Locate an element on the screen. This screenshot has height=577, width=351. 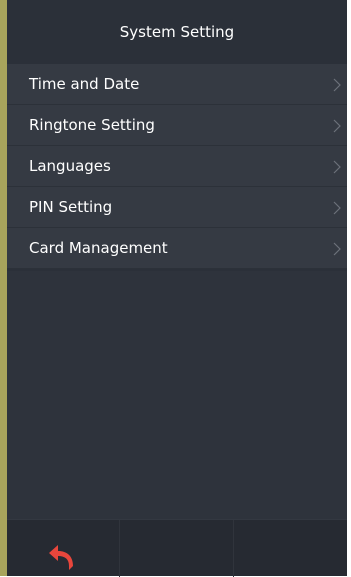
menu-item-label: Ringtone Setting is located at coordinates (92, 125).